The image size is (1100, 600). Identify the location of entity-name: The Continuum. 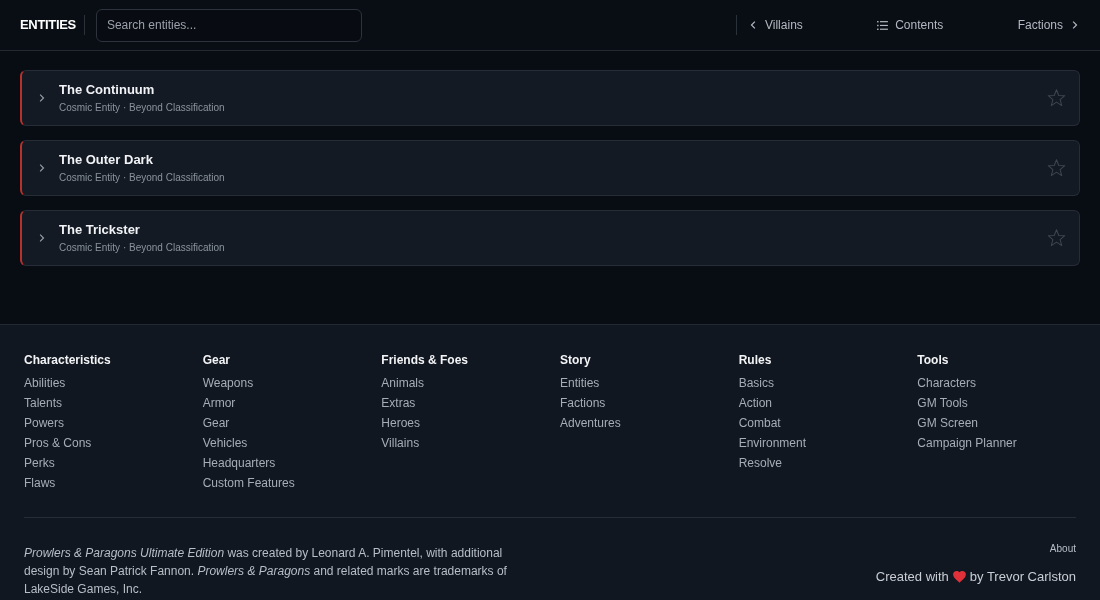
(107, 90).